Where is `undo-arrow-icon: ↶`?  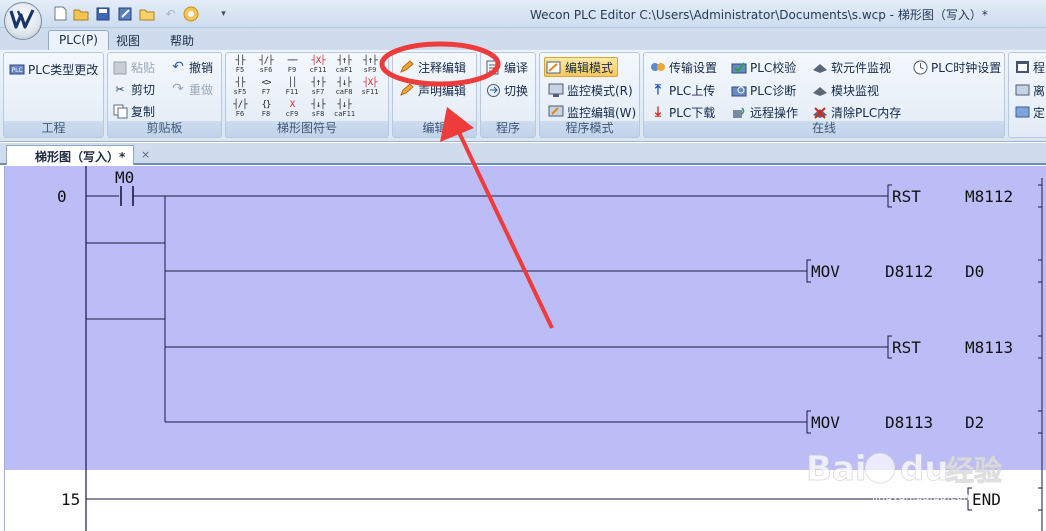
undo-arrow-icon: ↶ is located at coordinates (178, 67).